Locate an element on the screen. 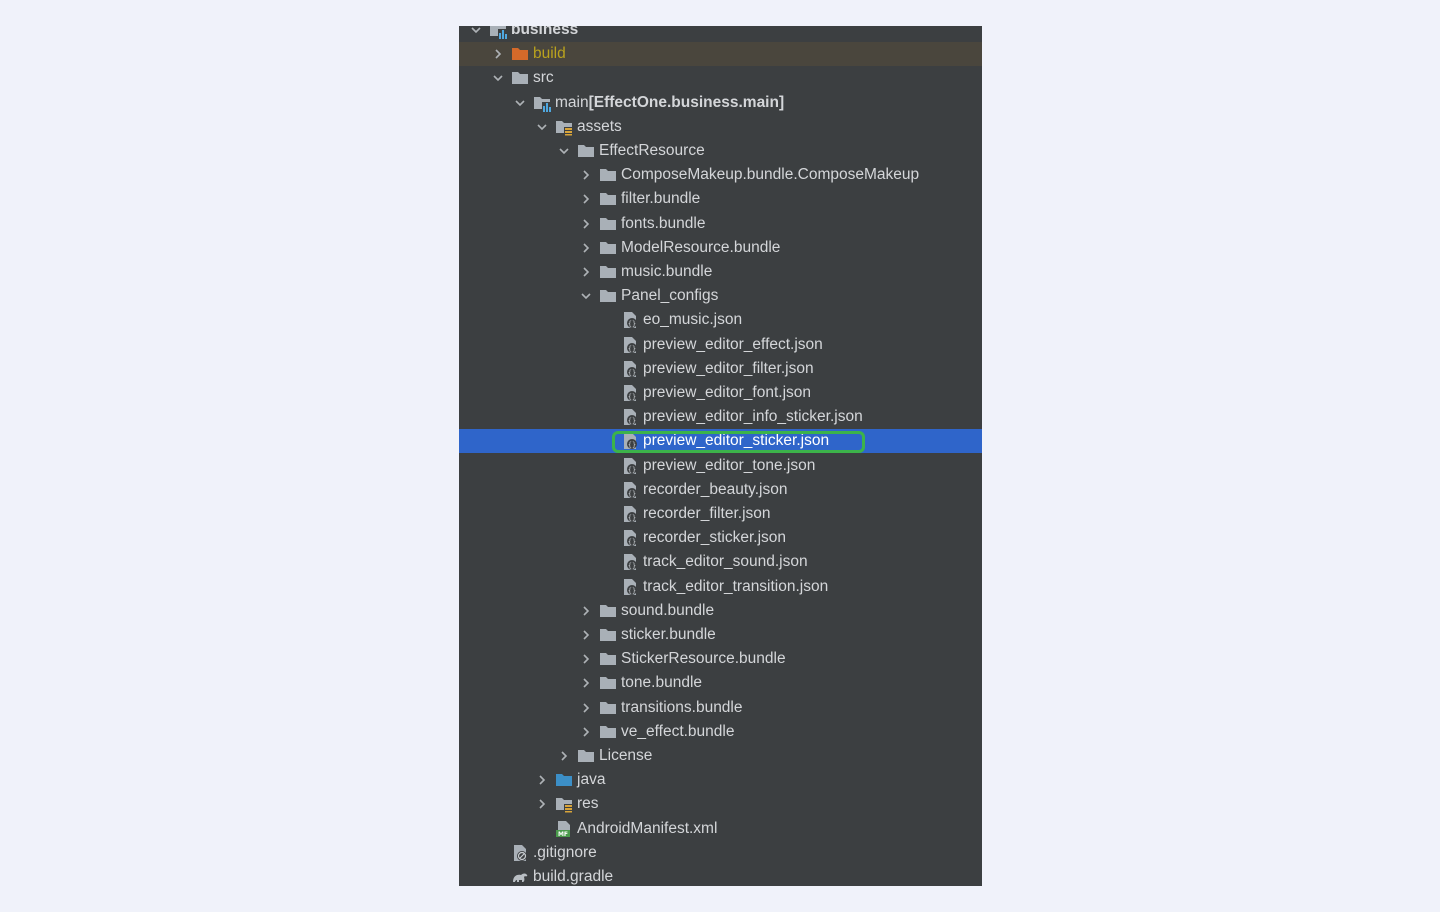 The image size is (1440, 912). tree-row: ModelResource.bundle is located at coordinates (720, 248).